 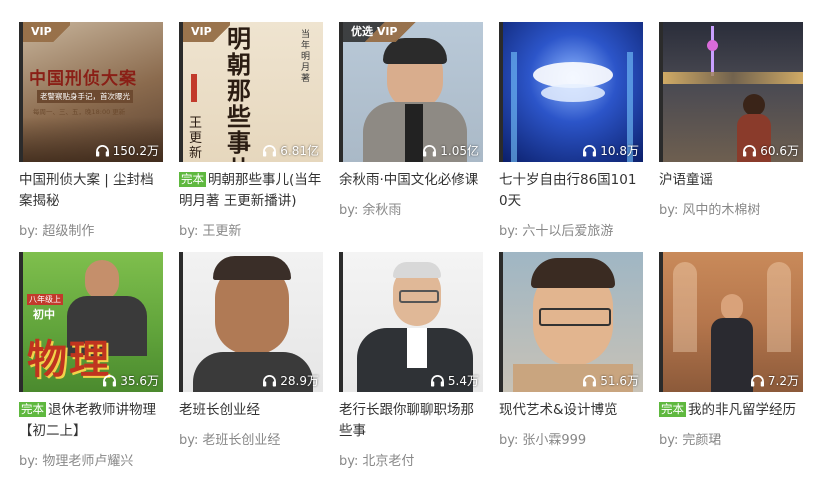 I want to click on album-title: 老班长创业经, so click(x=251, y=410).